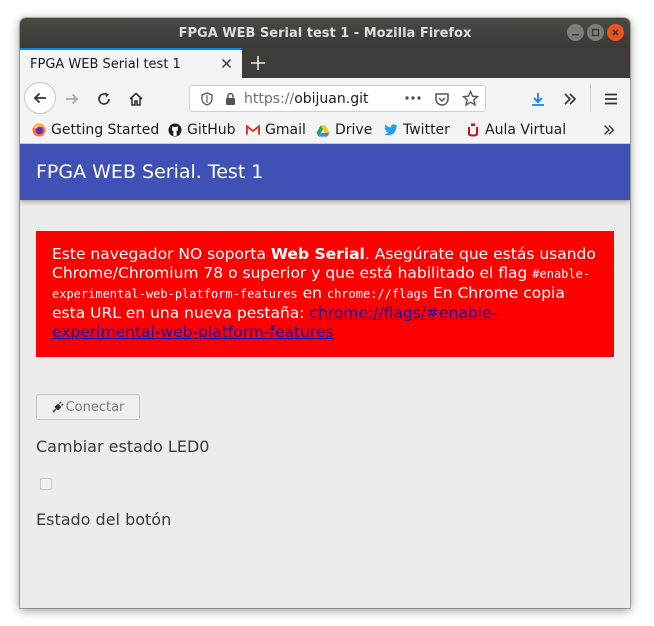  What do you see at coordinates (72, 99) in the screenshot?
I see `forward-icon` at bounding box center [72, 99].